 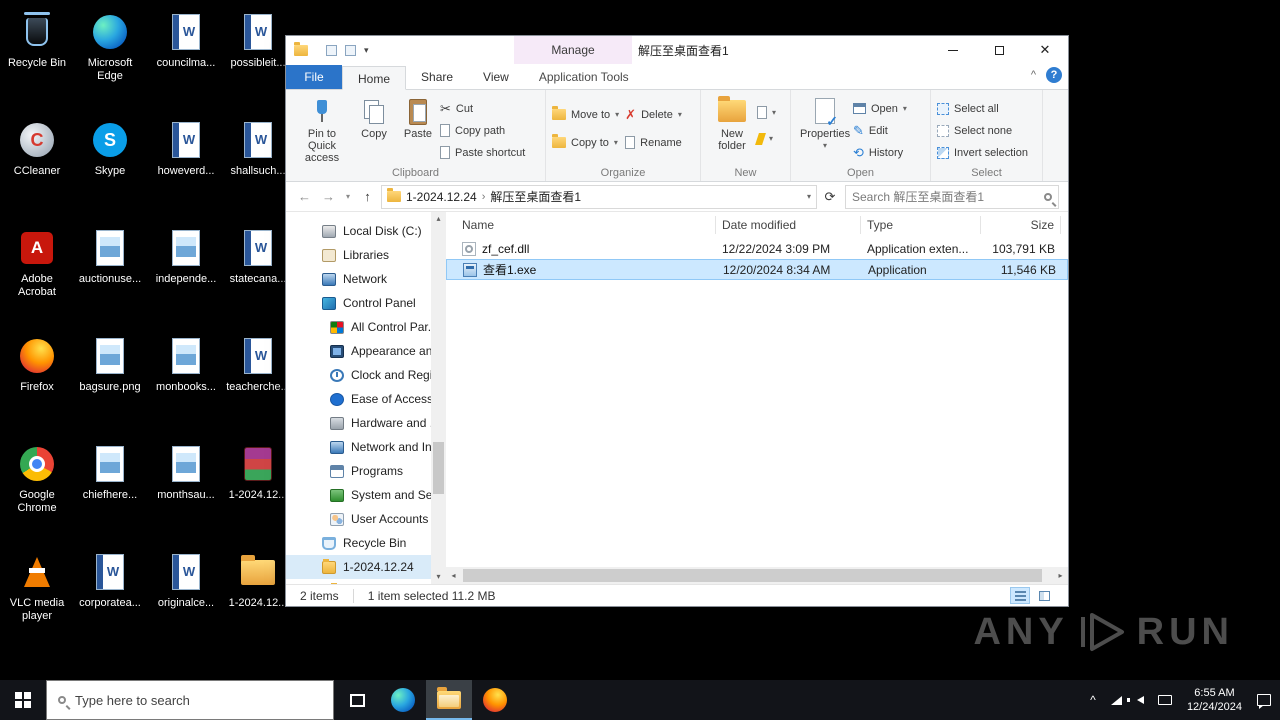 I want to click on taskbar-edge-button, so click(x=403, y=700).